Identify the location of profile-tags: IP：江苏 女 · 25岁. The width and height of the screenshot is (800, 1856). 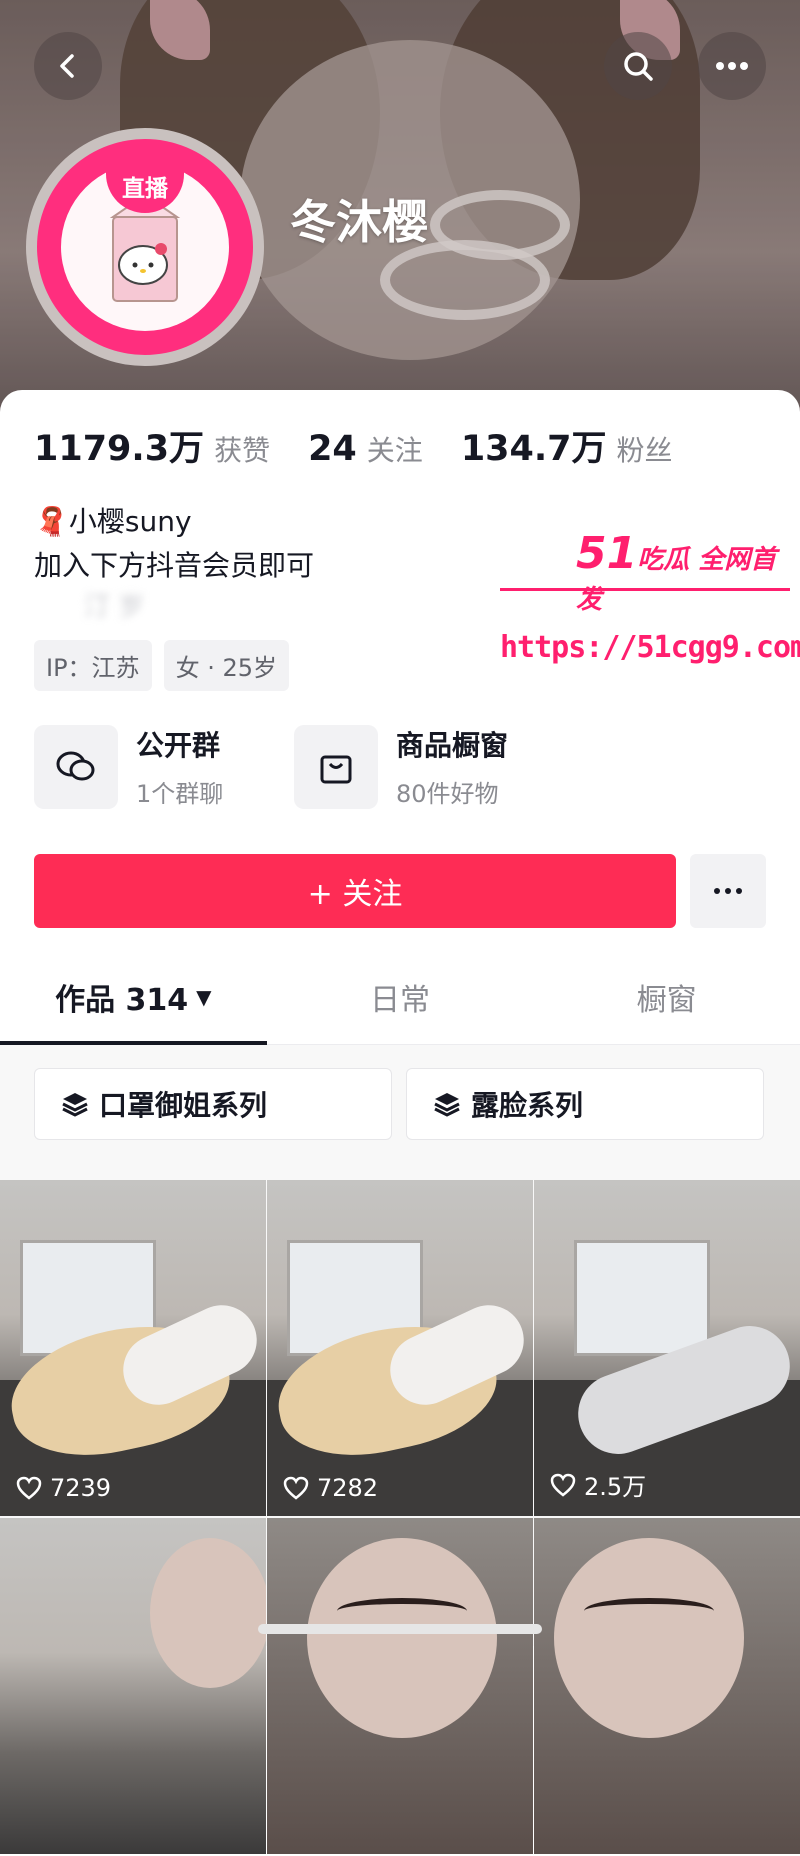
(167, 665).